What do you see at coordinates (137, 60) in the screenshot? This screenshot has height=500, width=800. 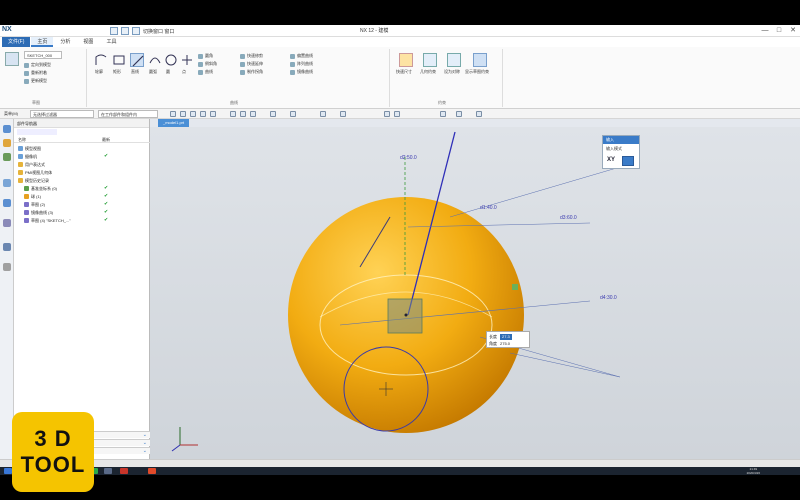 I see `line-button` at bounding box center [137, 60].